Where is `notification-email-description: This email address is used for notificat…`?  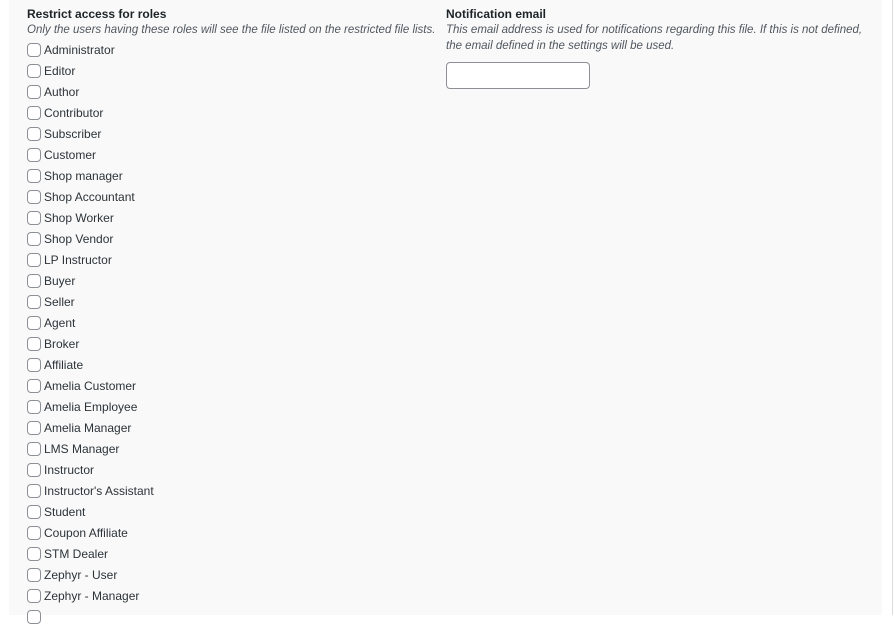 notification-email-description: This email address is used for notificat… is located at coordinates (654, 38).